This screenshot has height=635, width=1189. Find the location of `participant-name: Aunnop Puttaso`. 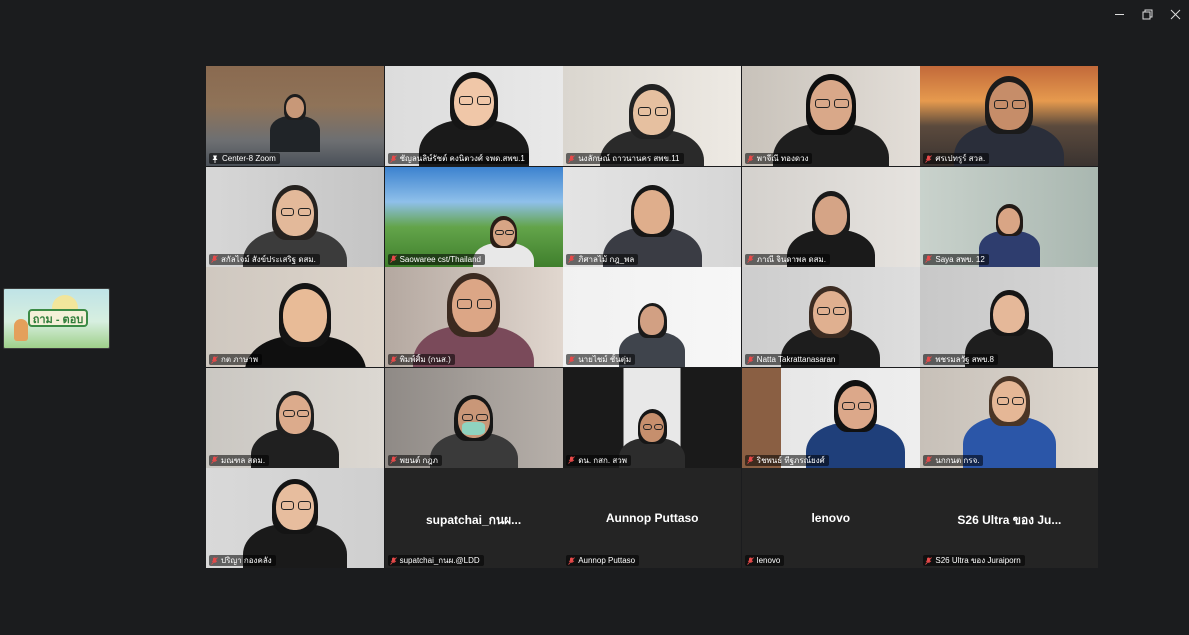

participant-name: Aunnop Puttaso is located at coordinates (607, 561).